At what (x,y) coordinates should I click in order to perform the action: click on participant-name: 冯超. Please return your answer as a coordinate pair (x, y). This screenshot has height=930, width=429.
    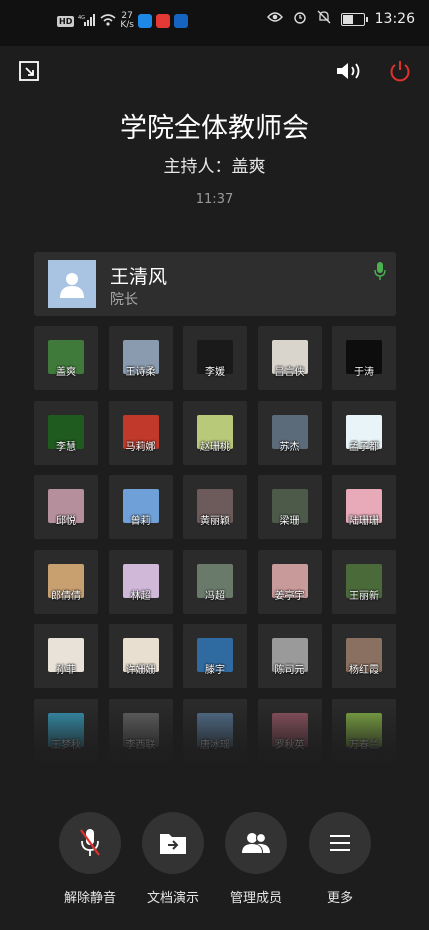
    Looking at the image, I should click on (215, 596).